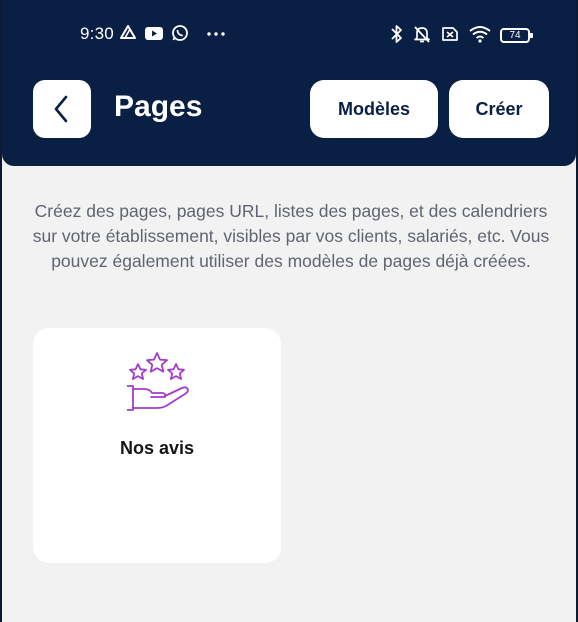  What do you see at coordinates (422, 34) in the screenshot?
I see `silent-icon` at bounding box center [422, 34].